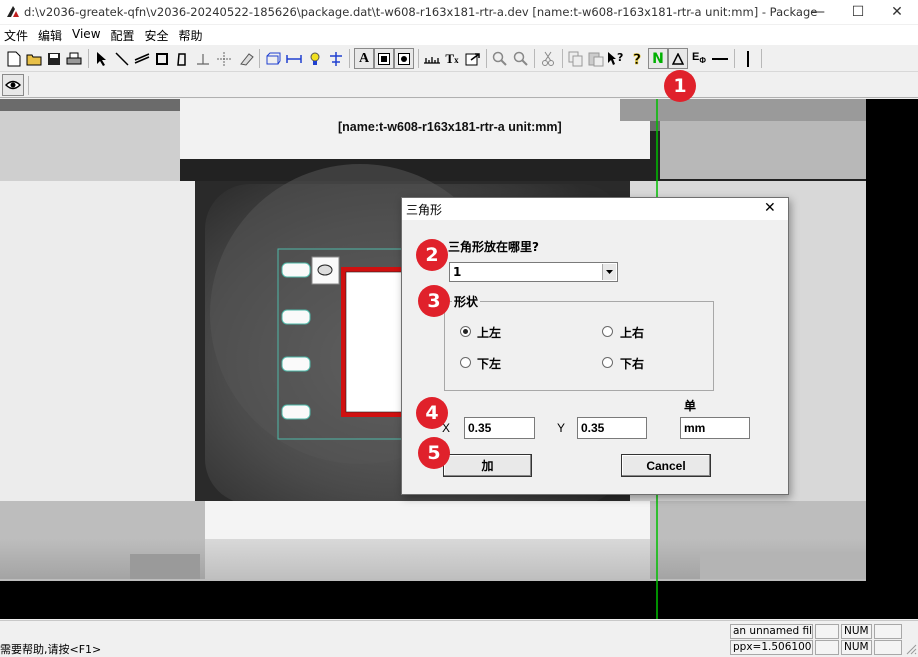 The width and height of the screenshot is (918, 657). I want to click on canvas-header-label: [name:t-w608-r163x181-rtr-a unit:mm], so click(450, 127).